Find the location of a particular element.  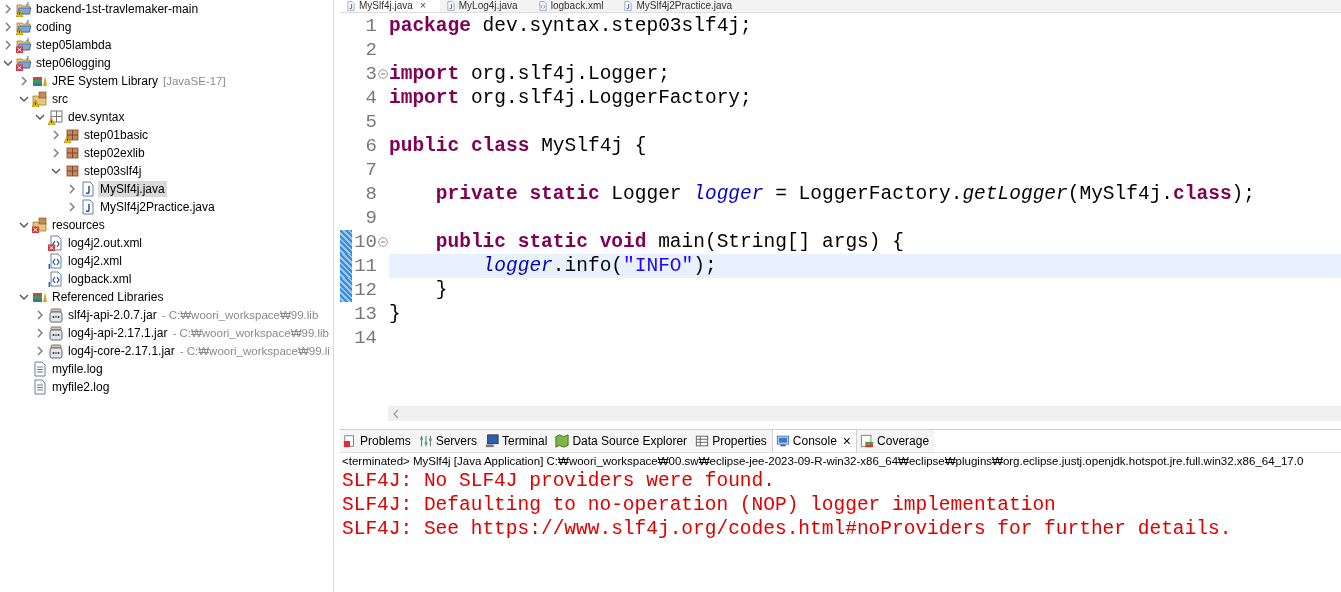

properties-view-icon is located at coordinates (702, 441).